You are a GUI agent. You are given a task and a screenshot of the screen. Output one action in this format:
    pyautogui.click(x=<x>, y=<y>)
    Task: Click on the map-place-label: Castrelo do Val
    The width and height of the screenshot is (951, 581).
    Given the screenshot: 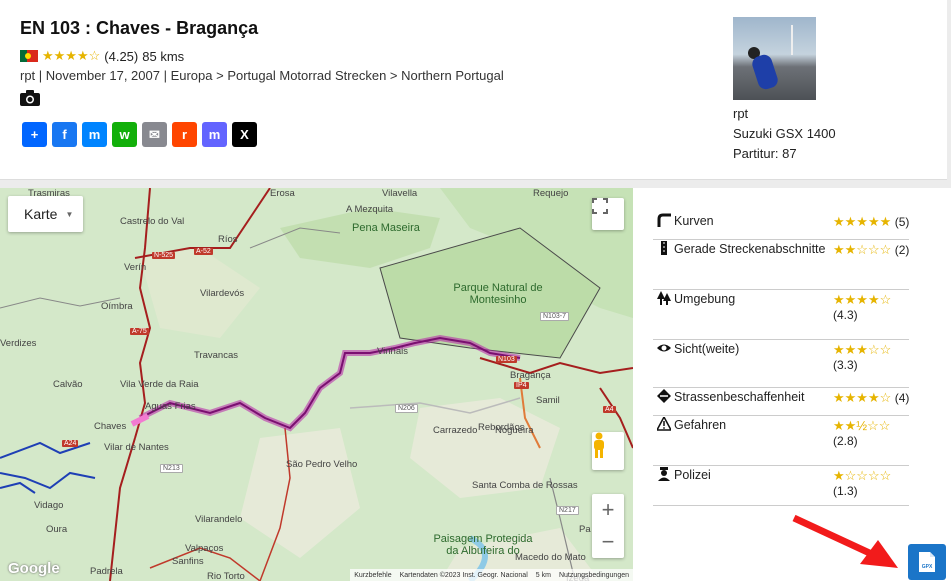 What is the action you would take?
    pyautogui.click(x=152, y=221)
    